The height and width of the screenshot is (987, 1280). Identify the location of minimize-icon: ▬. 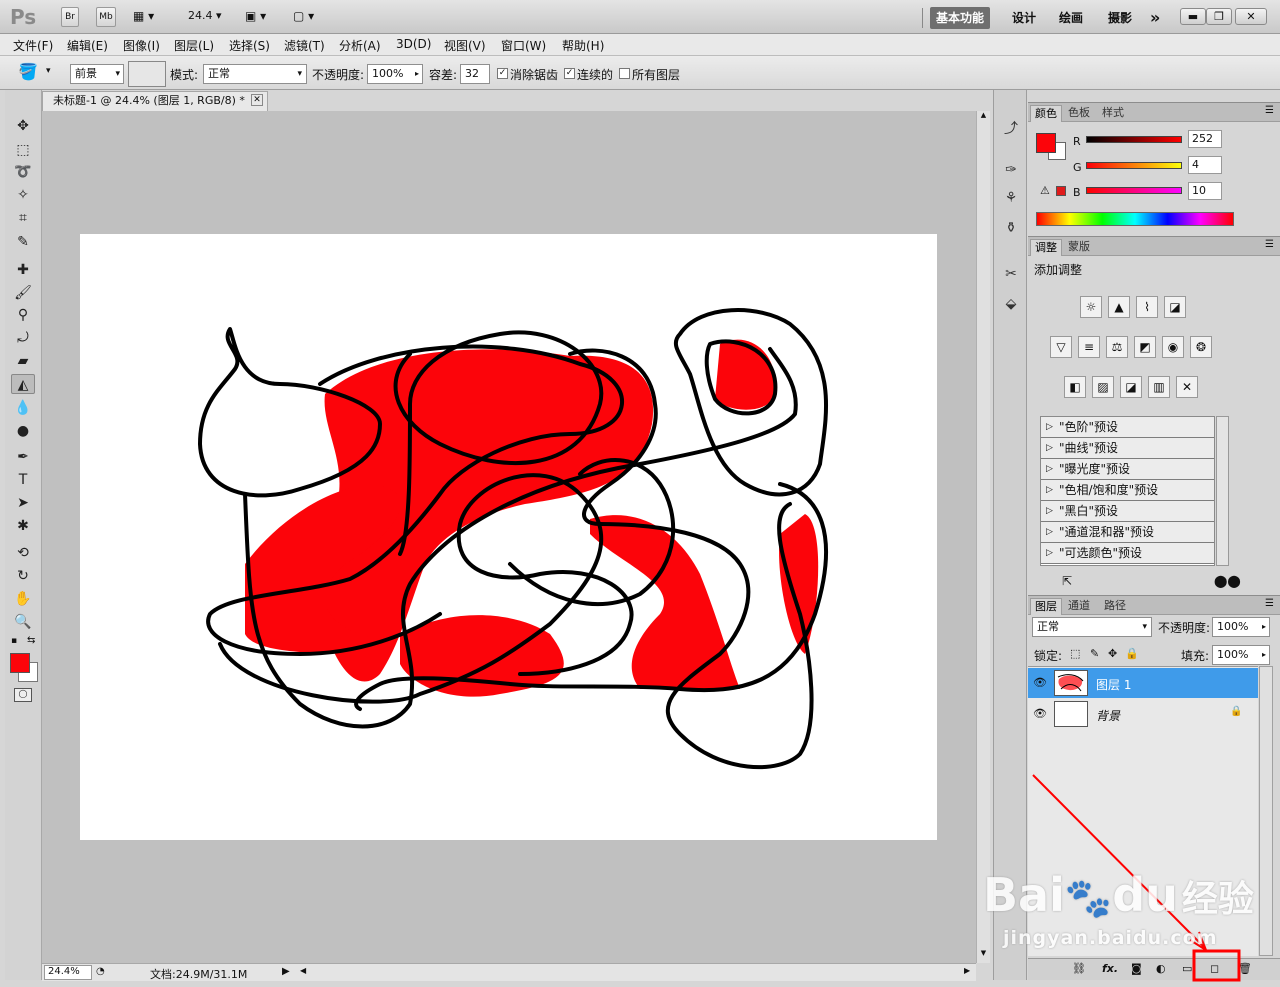
(1193, 16).